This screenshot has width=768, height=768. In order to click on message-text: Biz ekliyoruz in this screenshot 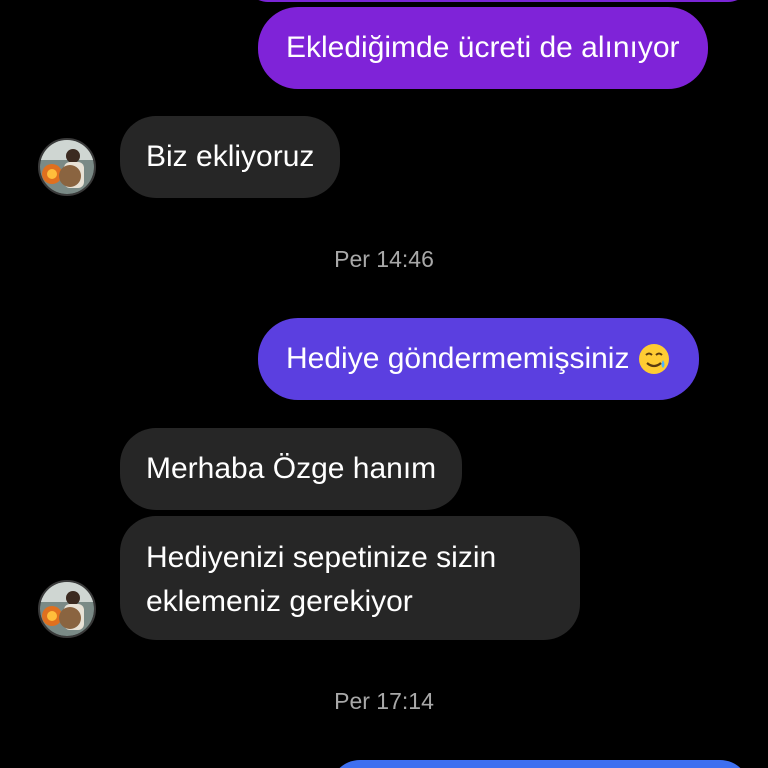, I will do `click(230, 156)`.